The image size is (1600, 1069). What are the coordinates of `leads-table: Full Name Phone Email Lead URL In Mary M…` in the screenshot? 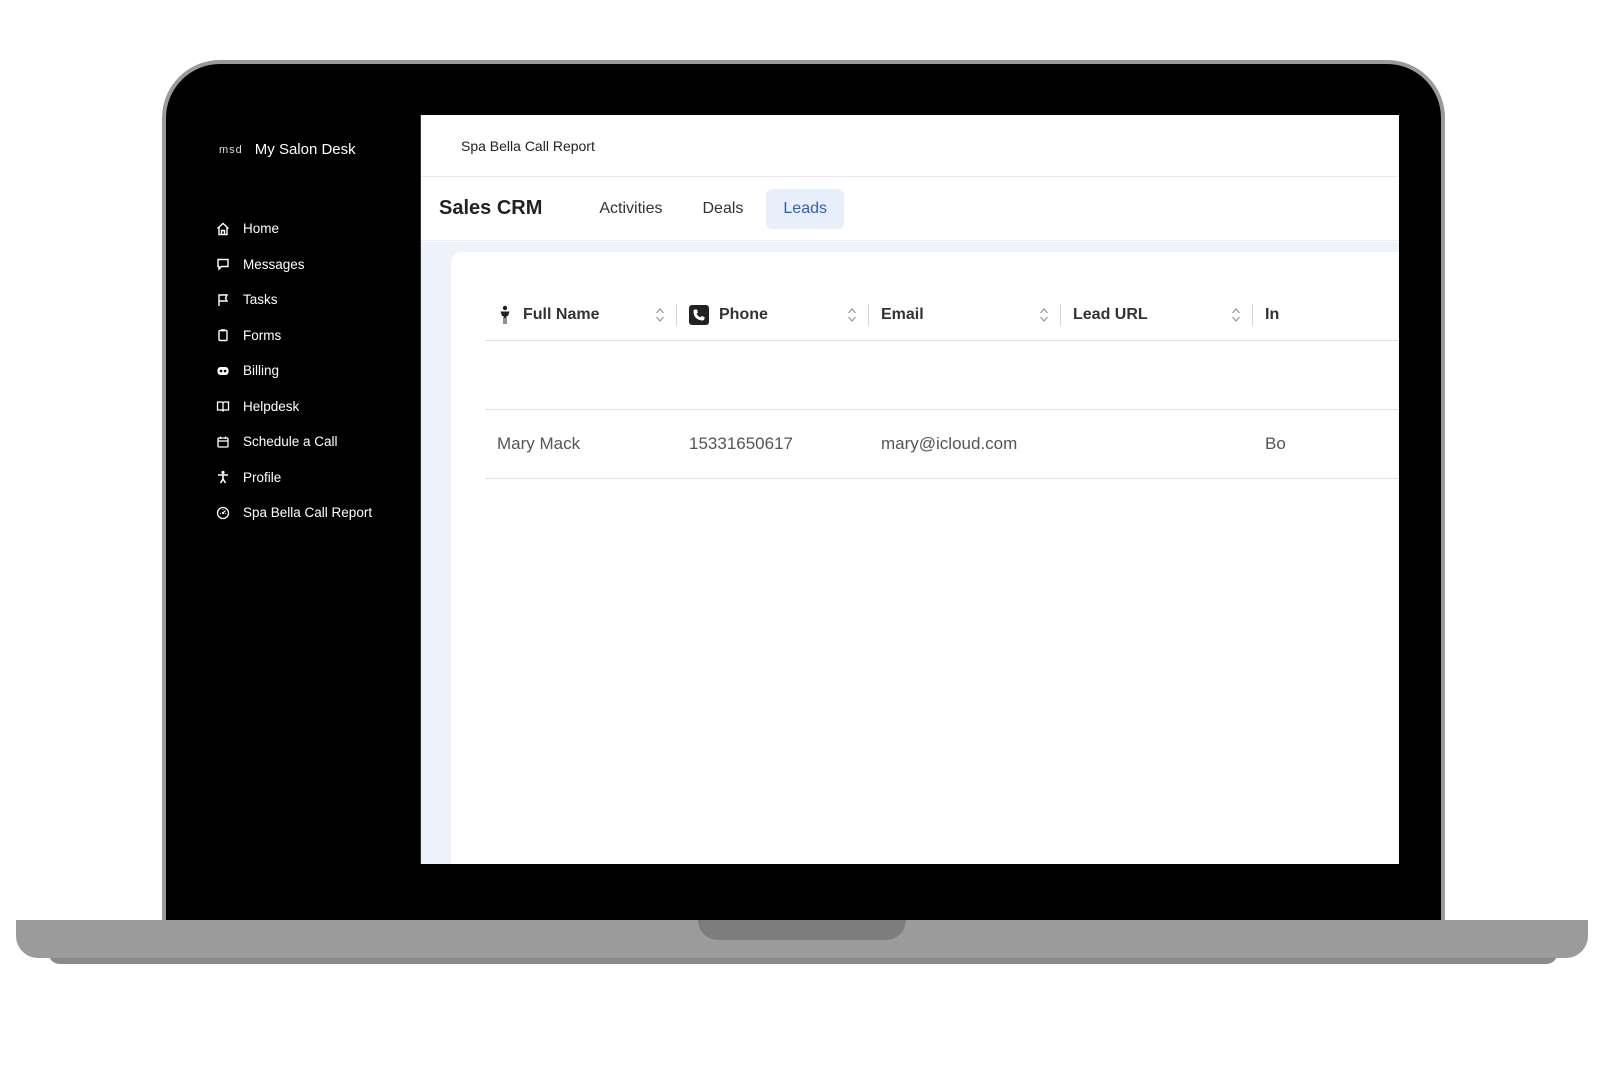 It's located at (942, 384).